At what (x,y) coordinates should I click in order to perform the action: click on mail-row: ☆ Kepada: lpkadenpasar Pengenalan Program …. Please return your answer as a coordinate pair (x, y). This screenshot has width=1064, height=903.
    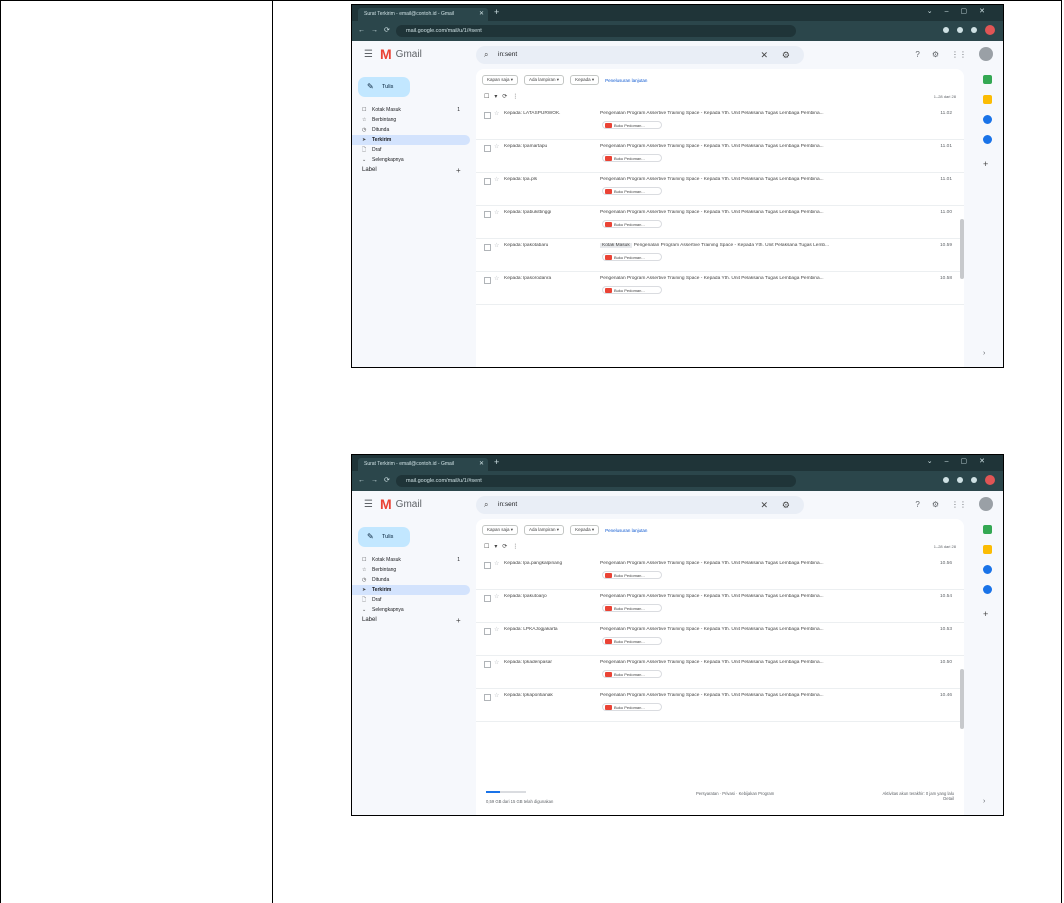
    Looking at the image, I should click on (720, 672).